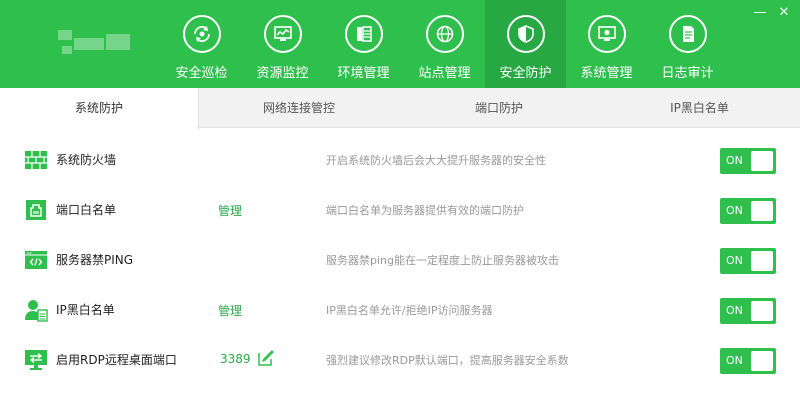 The height and width of the screenshot is (413, 800). Describe the element at coordinates (230, 210) in the screenshot. I see `port-whitelist-manage-link: 管理` at that location.